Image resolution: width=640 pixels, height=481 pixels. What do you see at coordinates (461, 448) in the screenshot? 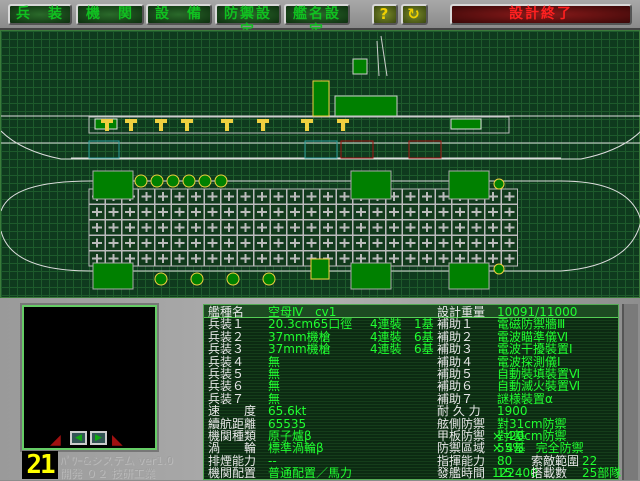
I see `stat-label: 防禦區域` at bounding box center [461, 448].